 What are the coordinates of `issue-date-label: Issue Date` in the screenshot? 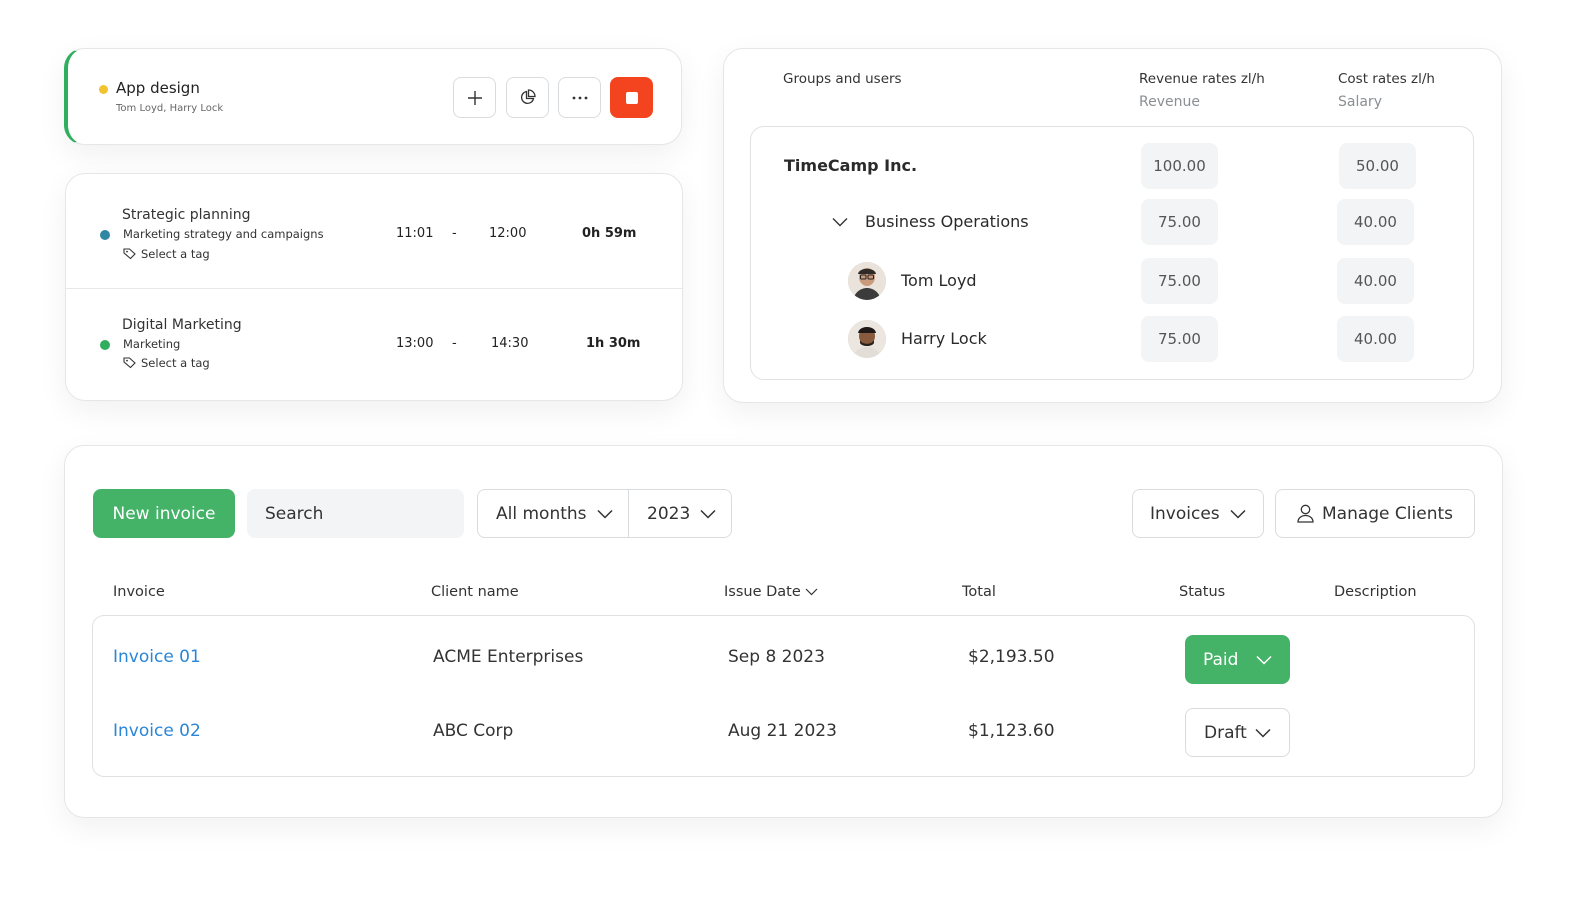 It's located at (762, 592).